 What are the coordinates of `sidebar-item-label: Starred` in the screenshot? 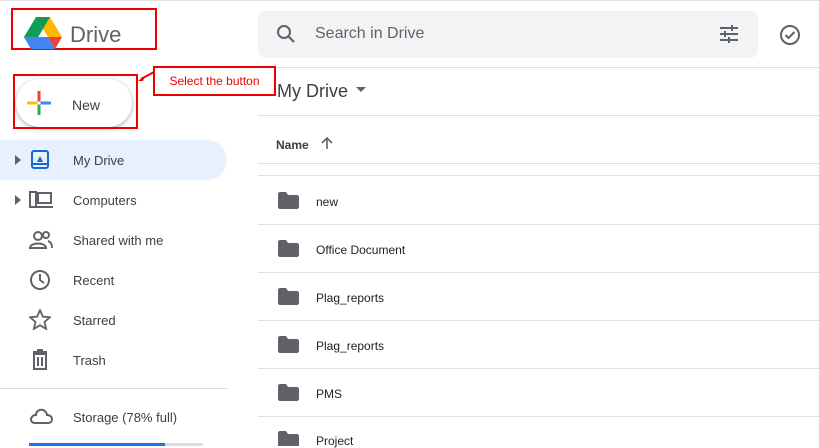 It's located at (94, 320).